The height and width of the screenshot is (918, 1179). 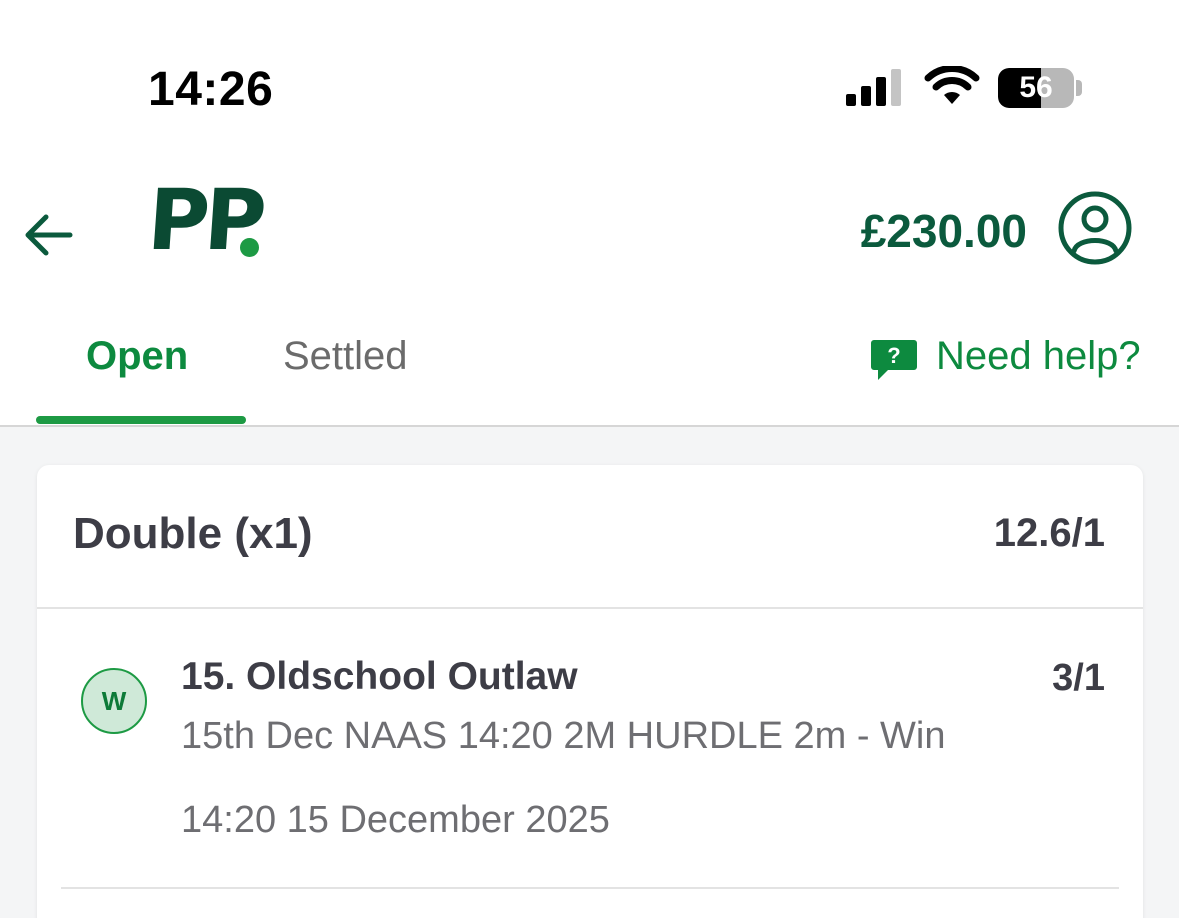 What do you see at coordinates (952, 85) in the screenshot?
I see `wifi-icon` at bounding box center [952, 85].